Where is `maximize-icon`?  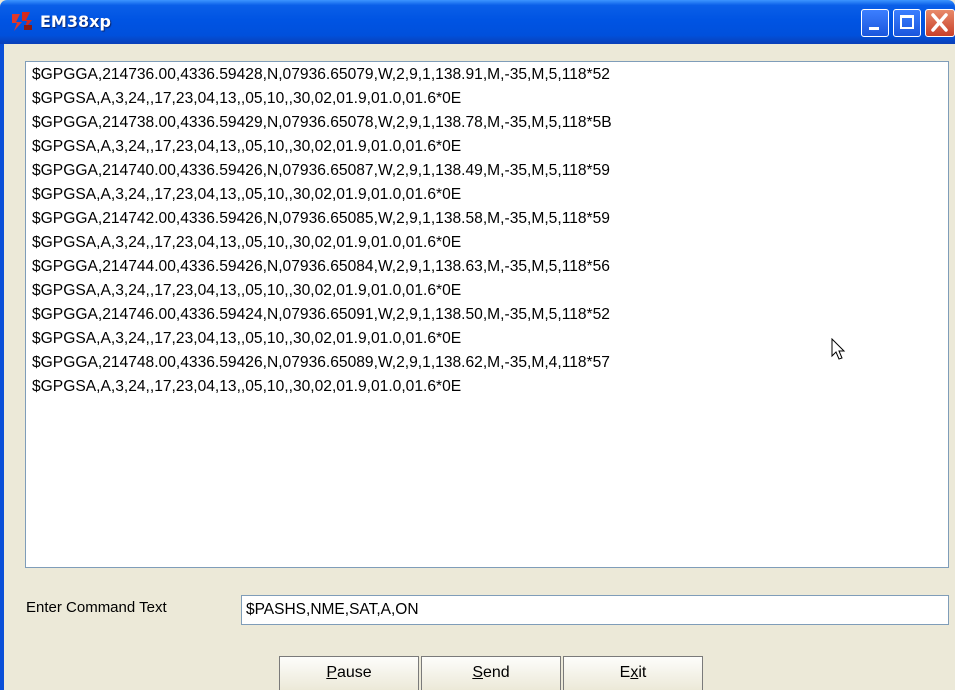
maximize-icon is located at coordinates (907, 22).